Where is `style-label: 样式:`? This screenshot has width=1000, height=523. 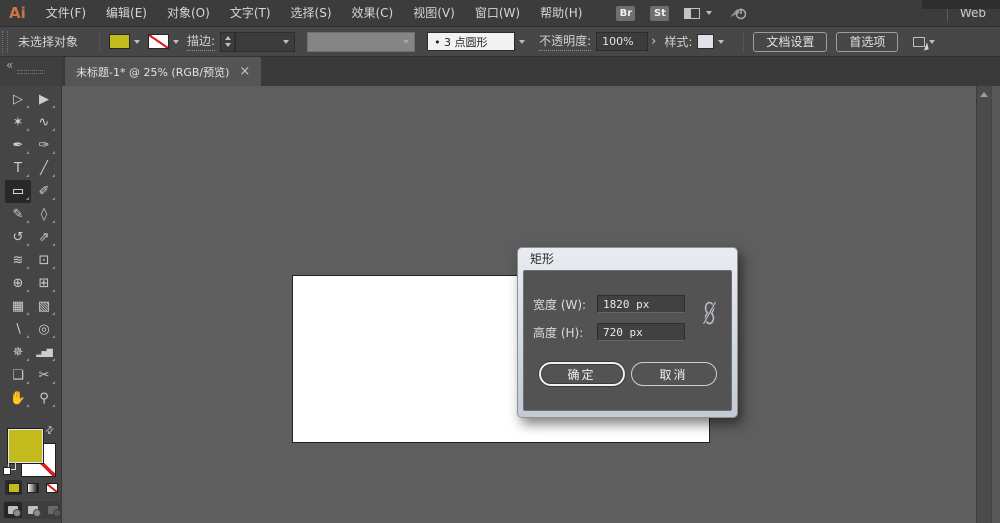 style-label: 样式: is located at coordinates (678, 41).